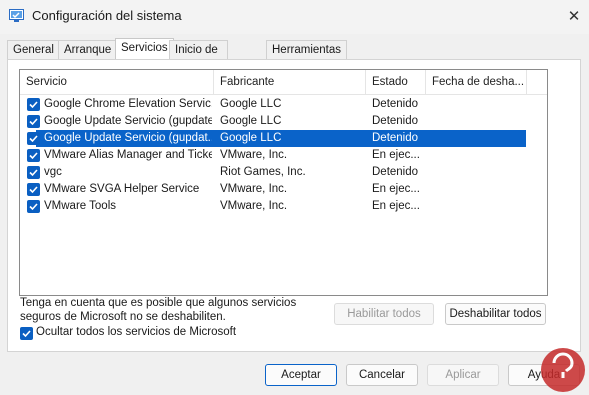 This screenshot has height=395, width=589. What do you see at coordinates (563, 370) in the screenshot?
I see `watermark-logo-icon` at bounding box center [563, 370].